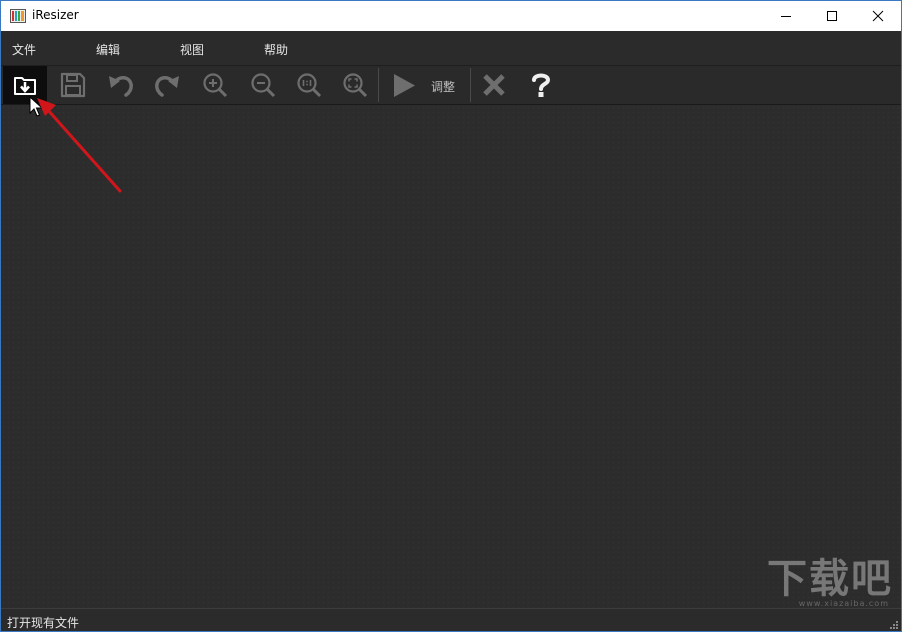 The image size is (902, 632). Describe the element at coordinates (43, 623) in the screenshot. I see `status-text: 打开现有文件` at that location.